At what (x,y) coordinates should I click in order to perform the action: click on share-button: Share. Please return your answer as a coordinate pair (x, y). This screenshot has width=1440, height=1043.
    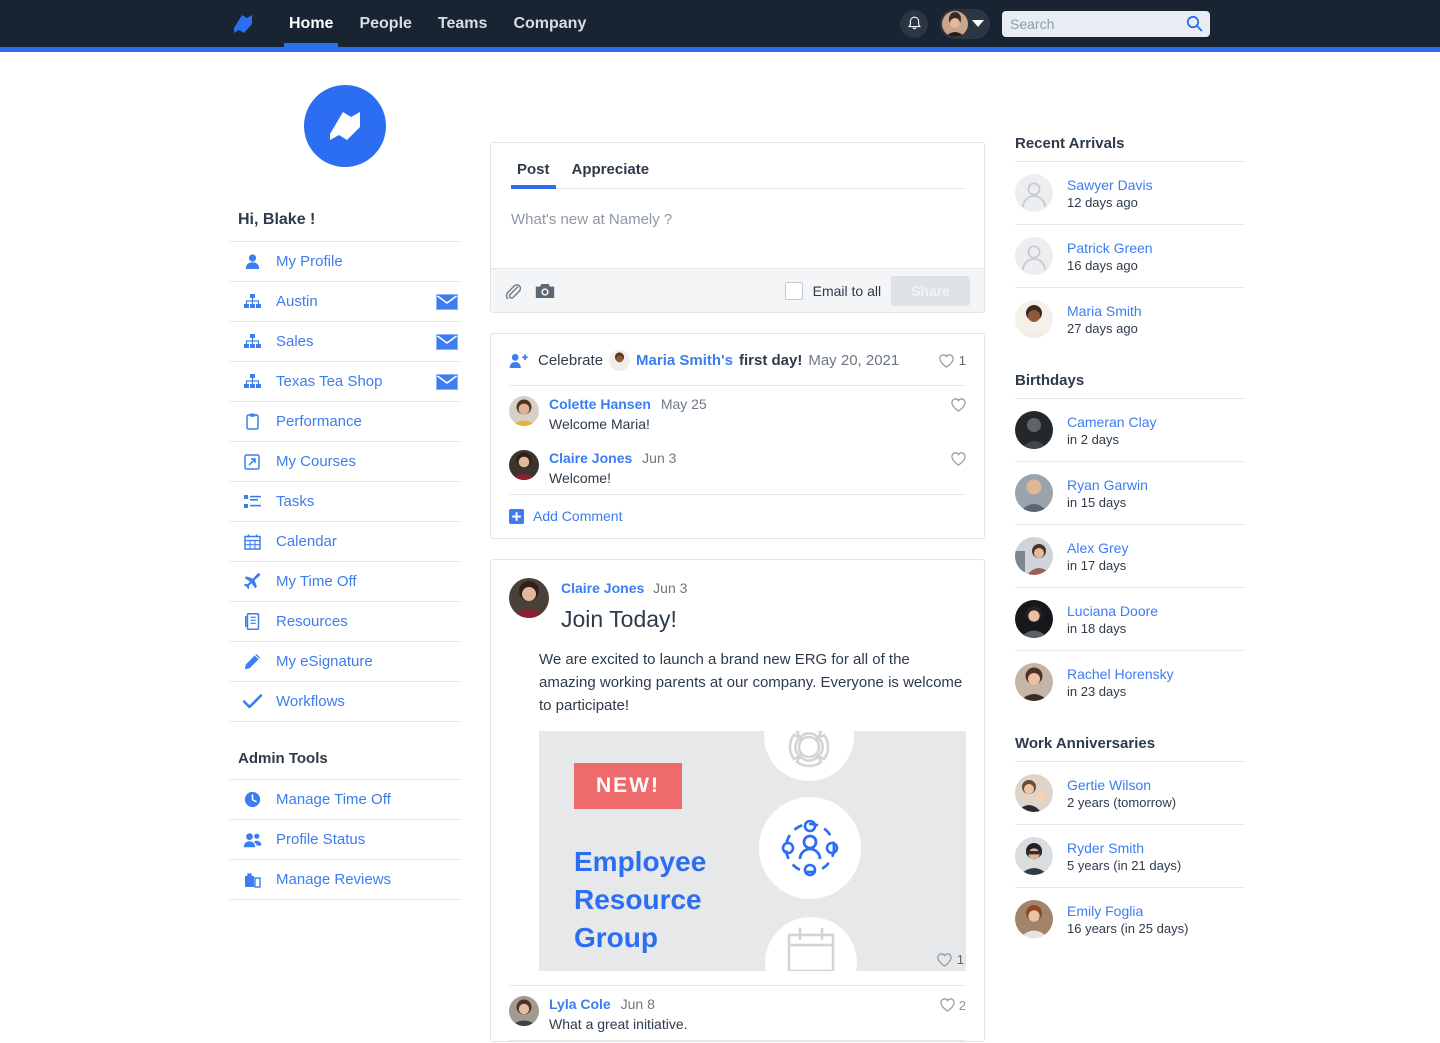
    Looking at the image, I should click on (930, 290).